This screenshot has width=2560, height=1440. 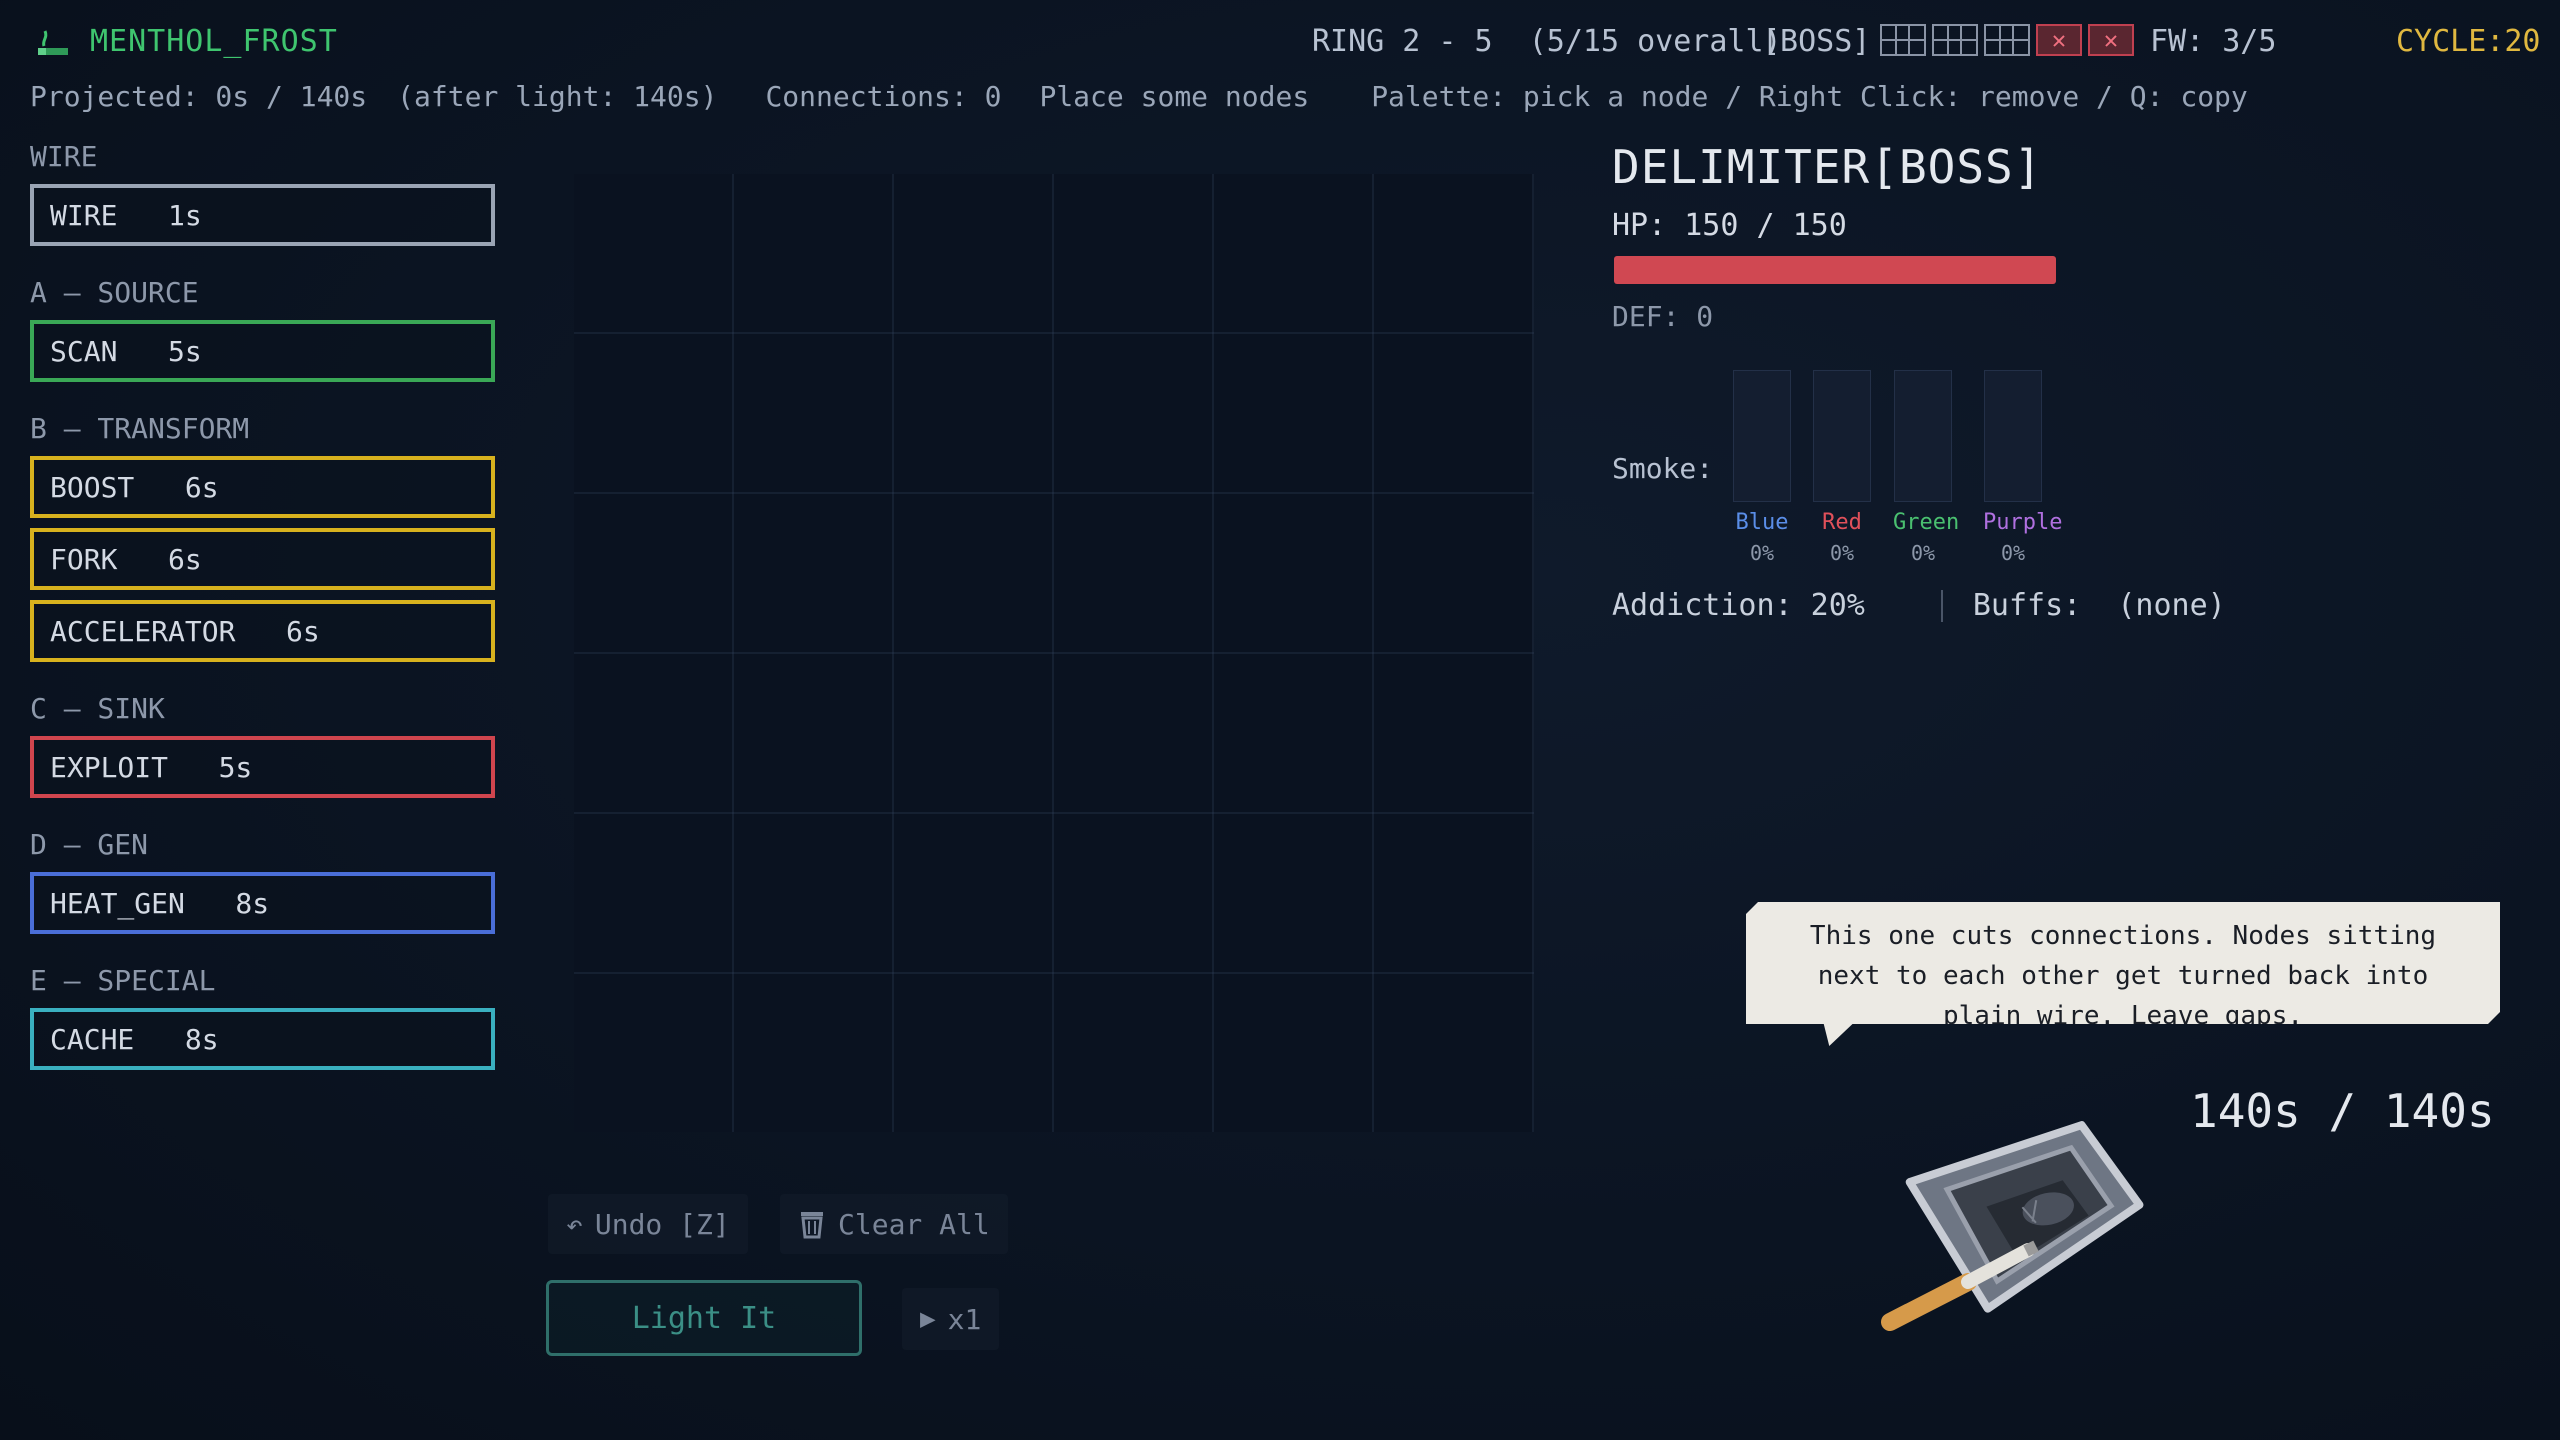 I want to click on smoke-name: Blue, so click(x=1762, y=522).